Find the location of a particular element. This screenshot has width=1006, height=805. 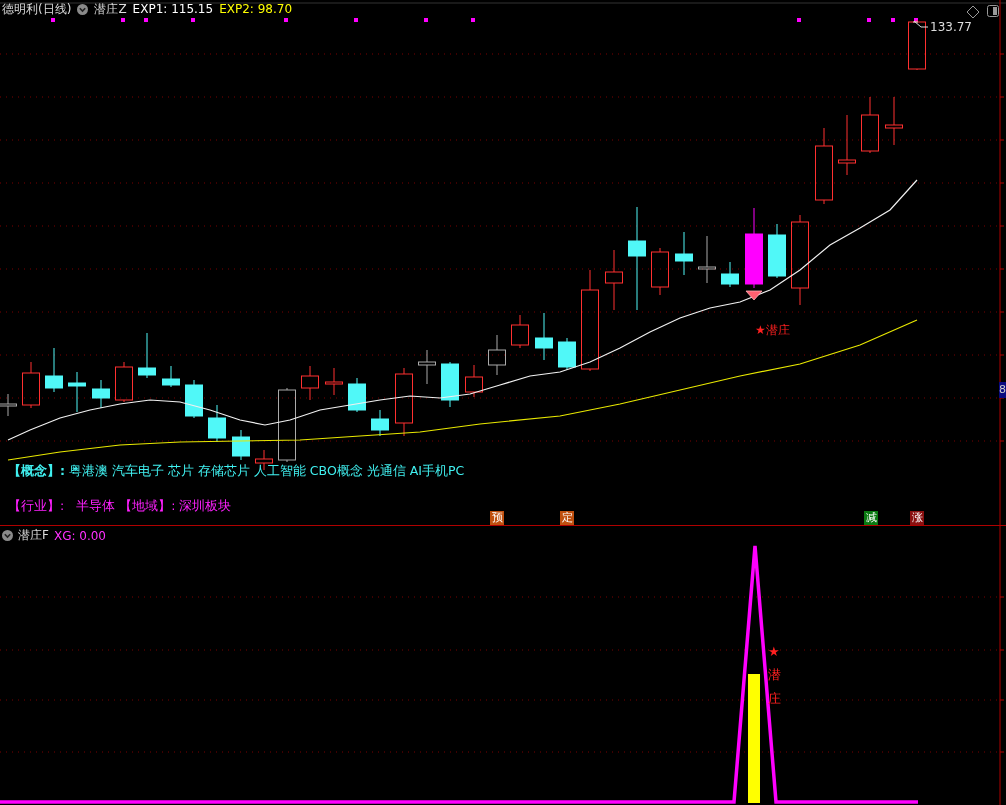

industry-label: 【行业】: is located at coordinates (36, 506).